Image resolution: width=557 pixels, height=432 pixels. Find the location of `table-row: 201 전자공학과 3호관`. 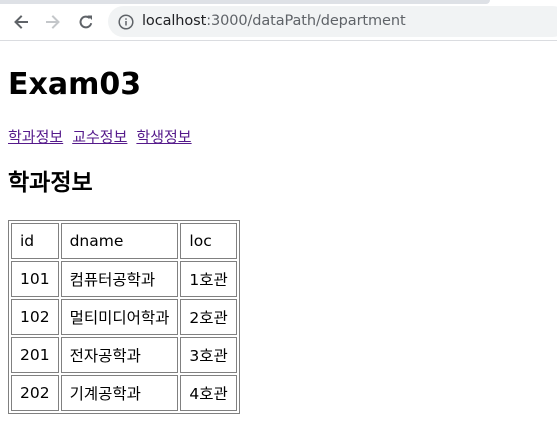

table-row: 201 전자공학과 3호관 is located at coordinates (124, 355).